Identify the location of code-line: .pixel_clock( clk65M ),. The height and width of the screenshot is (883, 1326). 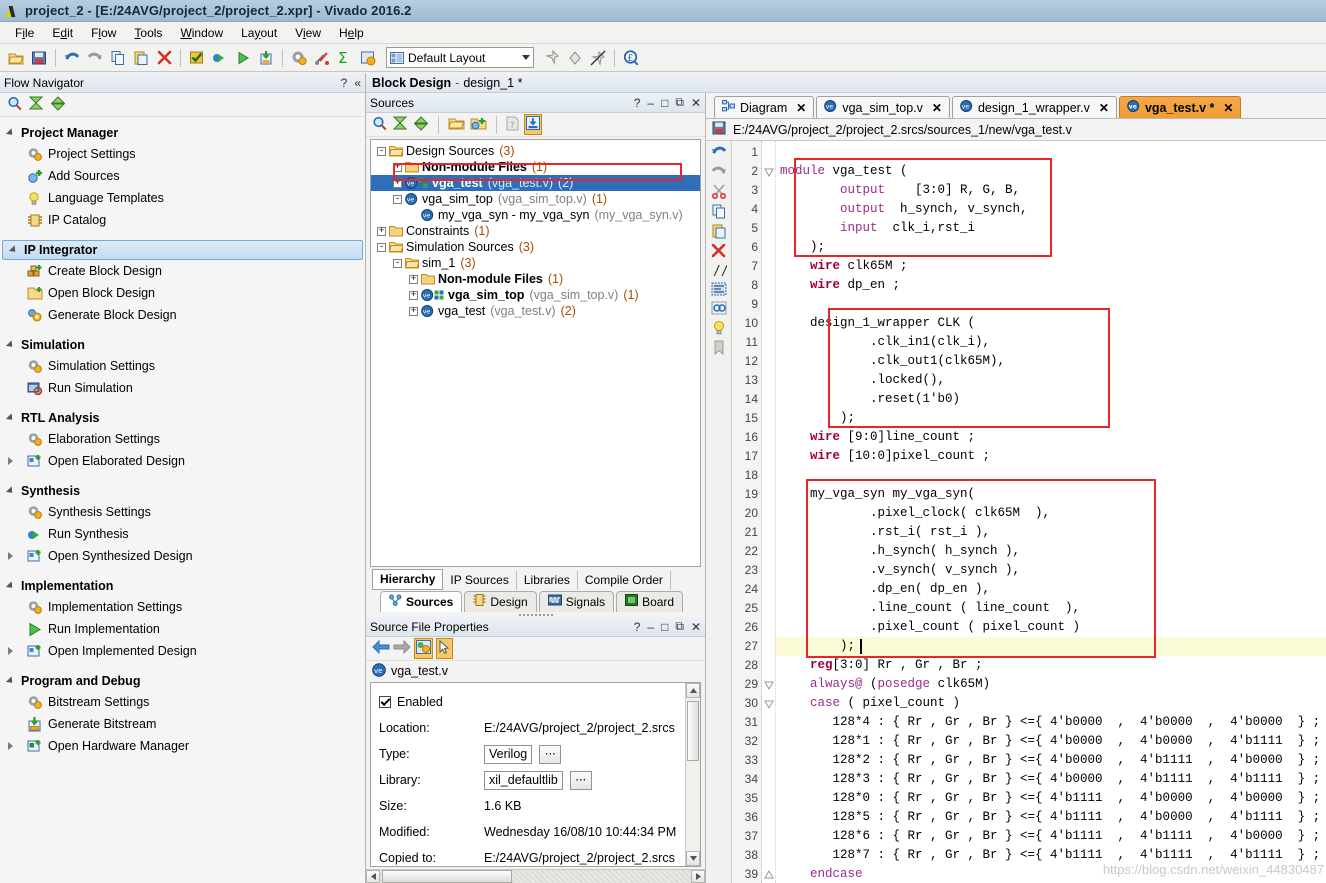
(915, 513).